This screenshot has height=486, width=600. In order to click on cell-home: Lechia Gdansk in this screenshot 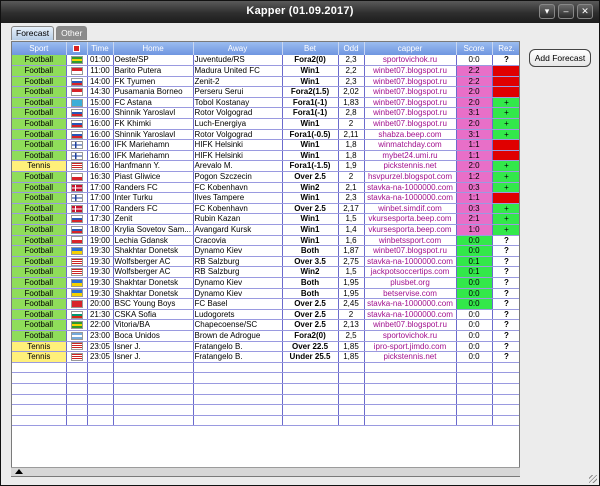, I will do `click(153, 241)`.